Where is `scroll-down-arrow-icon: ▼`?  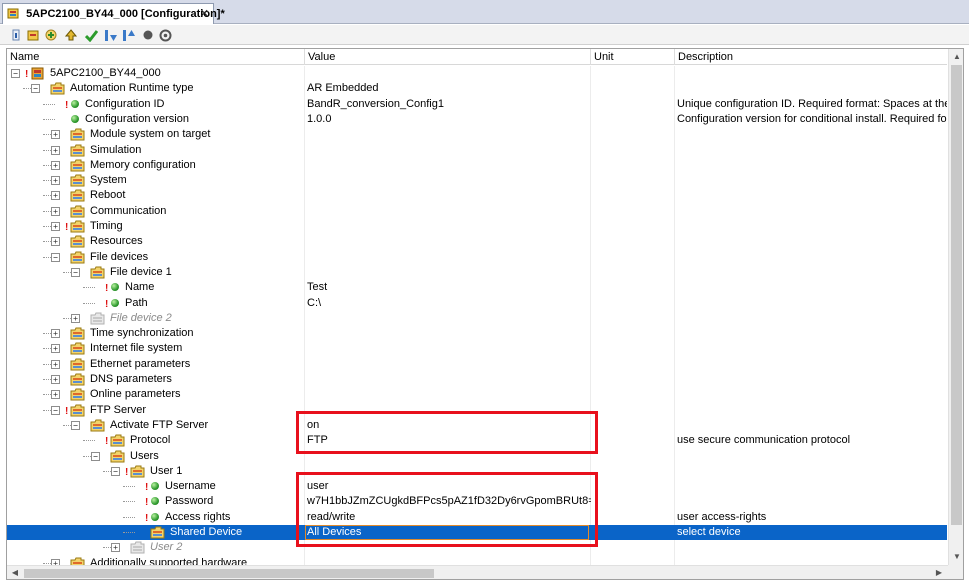
scroll-down-arrow-icon: ▼ is located at coordinates (956, 557).